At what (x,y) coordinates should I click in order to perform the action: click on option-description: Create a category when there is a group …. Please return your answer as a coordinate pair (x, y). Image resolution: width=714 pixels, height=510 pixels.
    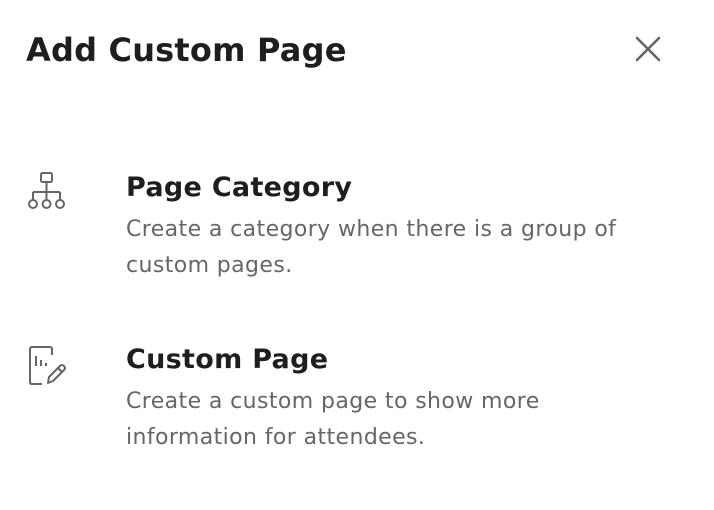
    Looking at the image, I should click on (371, 247).